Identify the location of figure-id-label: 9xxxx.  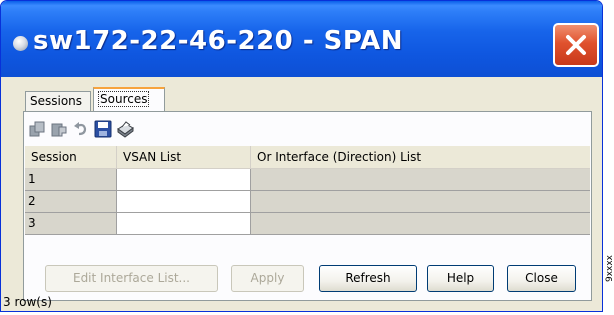
(609, 269).